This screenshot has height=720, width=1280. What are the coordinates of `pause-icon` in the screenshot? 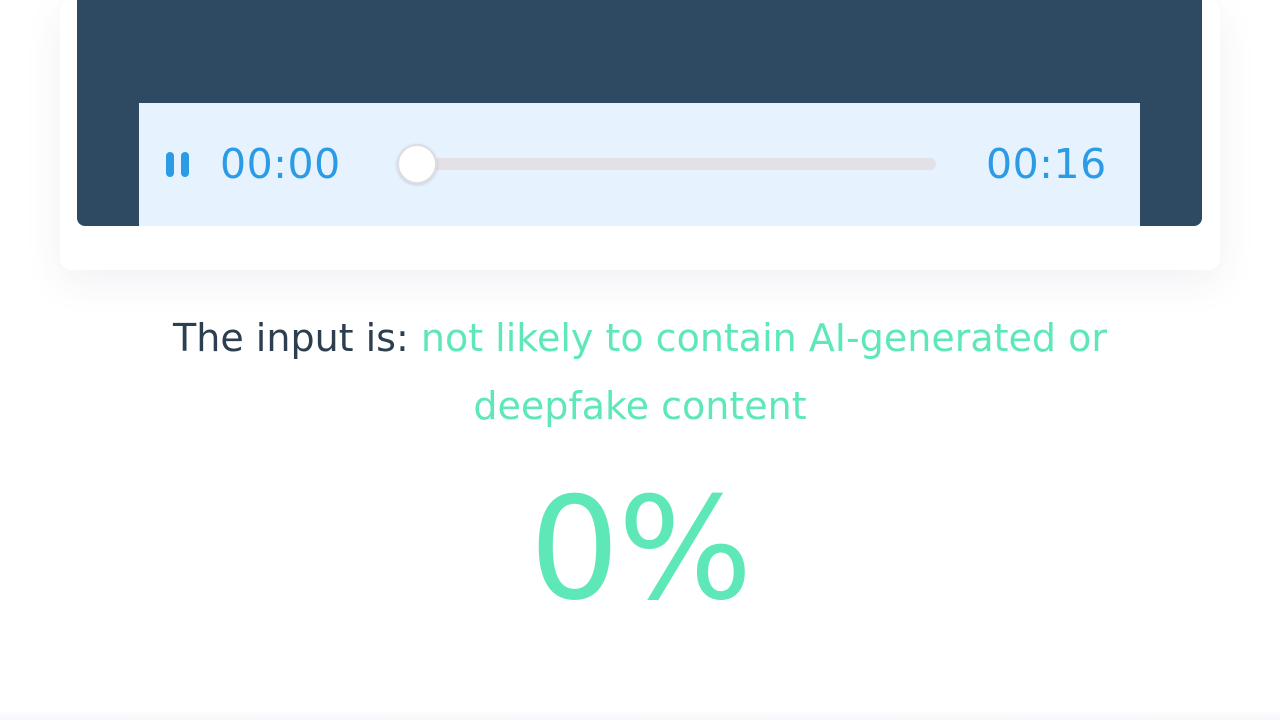 It's located at (170, 164).